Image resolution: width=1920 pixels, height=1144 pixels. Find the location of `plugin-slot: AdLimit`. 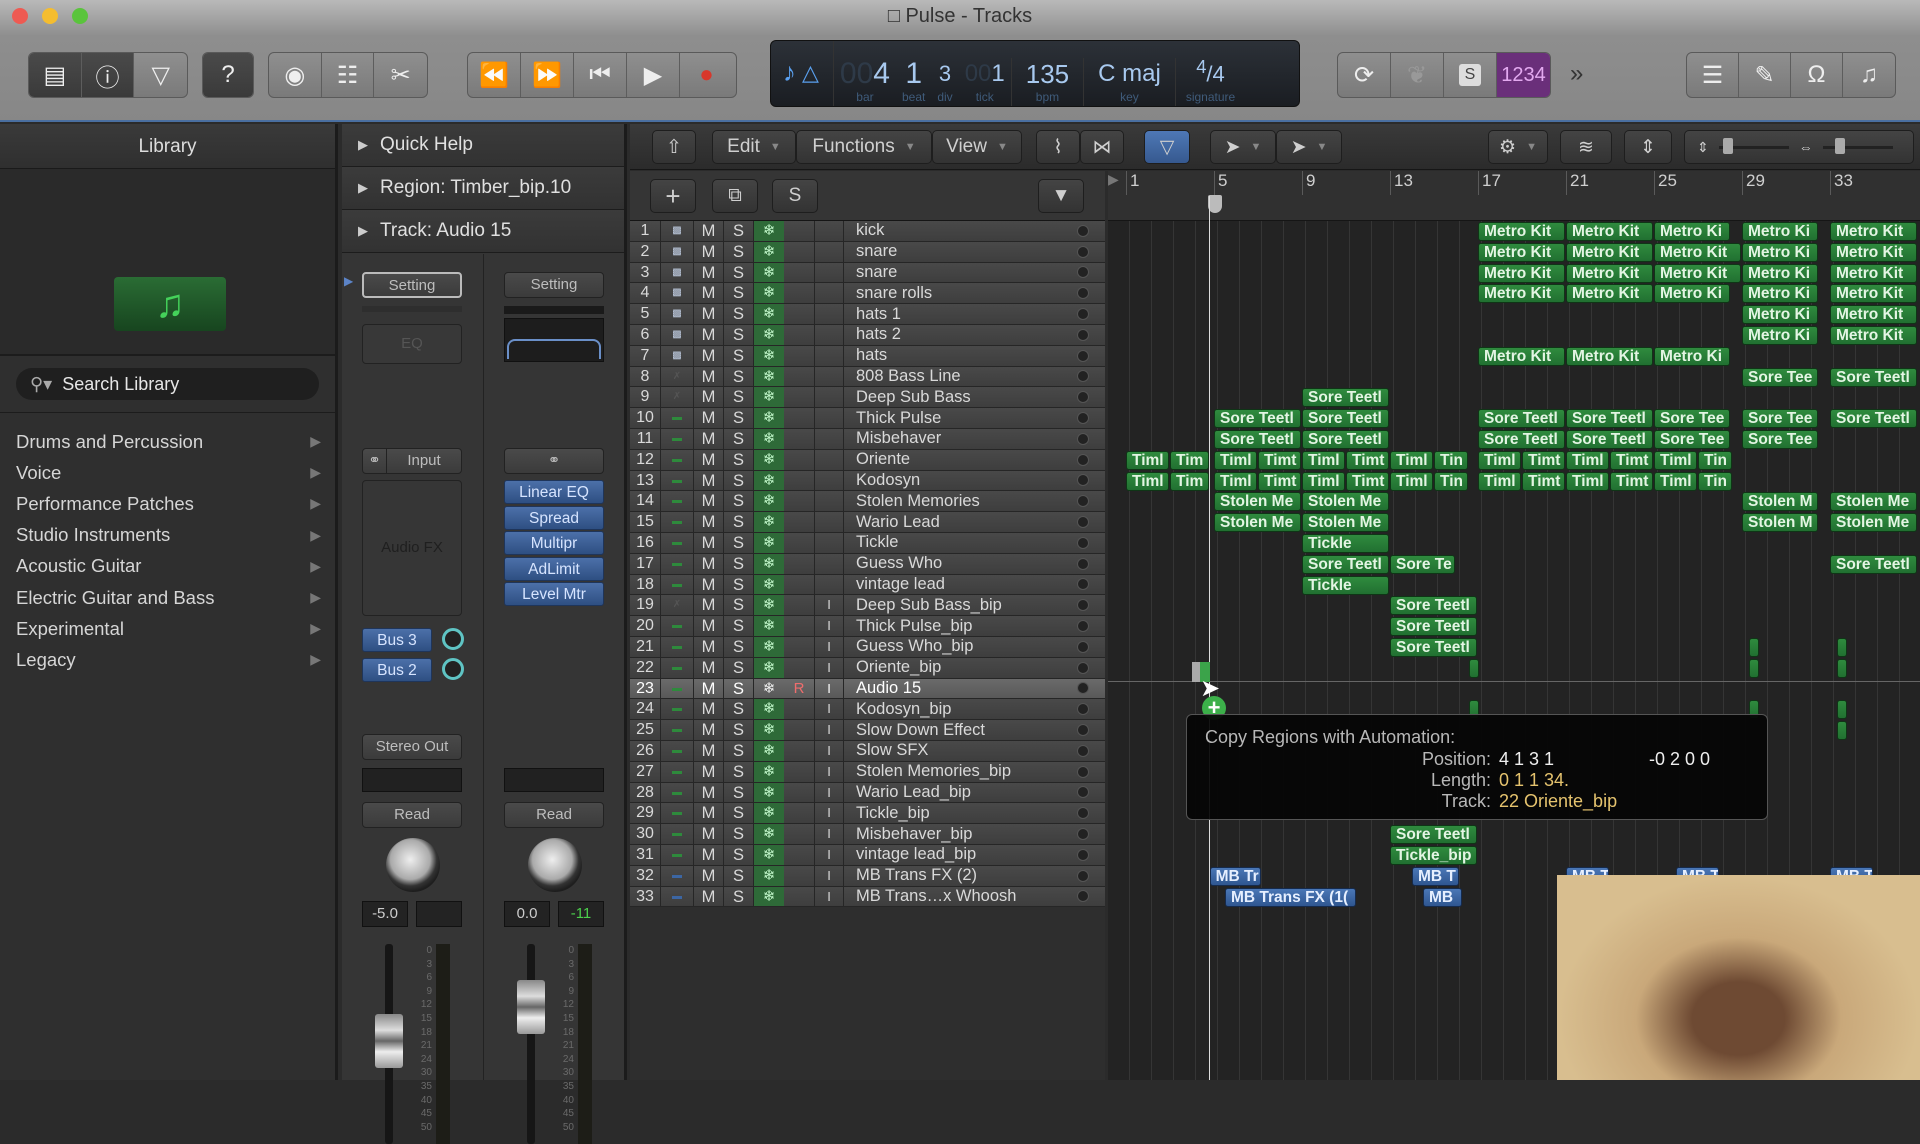

plugin-slot: AdLimit is located at coordinates (554, 568).